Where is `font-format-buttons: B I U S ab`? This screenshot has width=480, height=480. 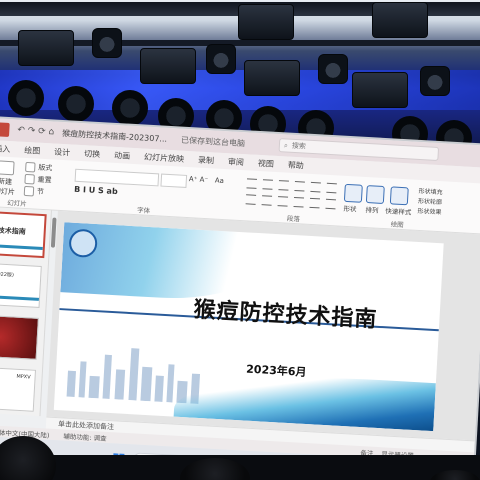 font-format-buttons: B I U S ab is located at coordinates (96, 190).